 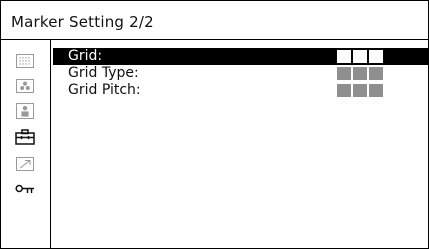 I want to click on menu-item-grid-type: Grid Type:, so click(x=241, y=73).